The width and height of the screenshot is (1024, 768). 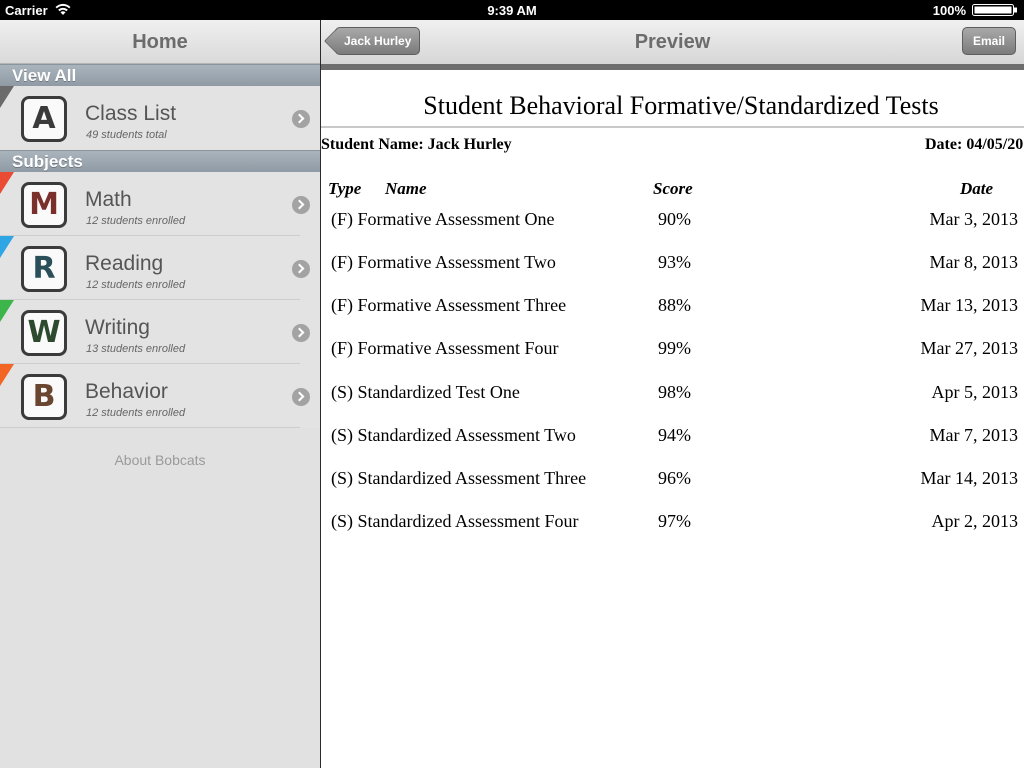 What do you see at coordinates (160, 332) in the screenshot?
I see `list-item-writing: W Writing 13 students enrolled` at bounding box center [160, 332].